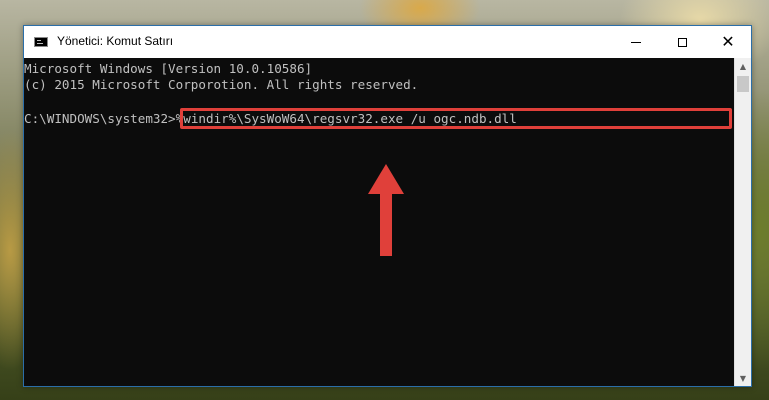  Describe the element at coordinates (387, 42) in the screenshot. I see `title-bar: Yönetici: Komut Satırı ✕` at that location.